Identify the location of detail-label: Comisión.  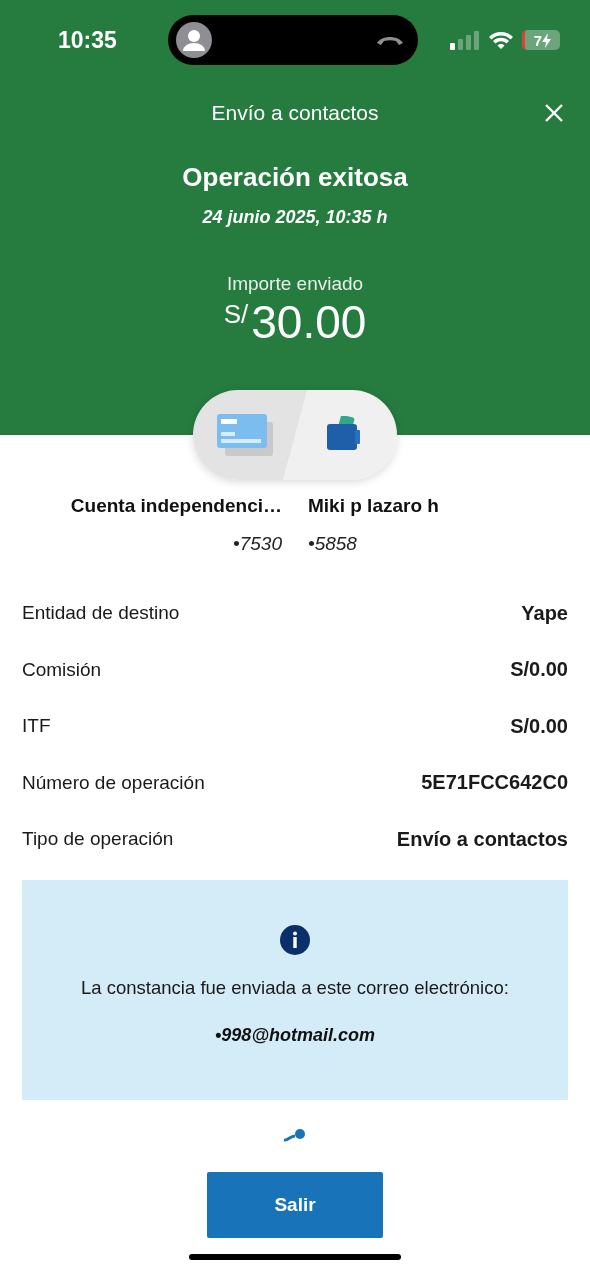
(62, 669).